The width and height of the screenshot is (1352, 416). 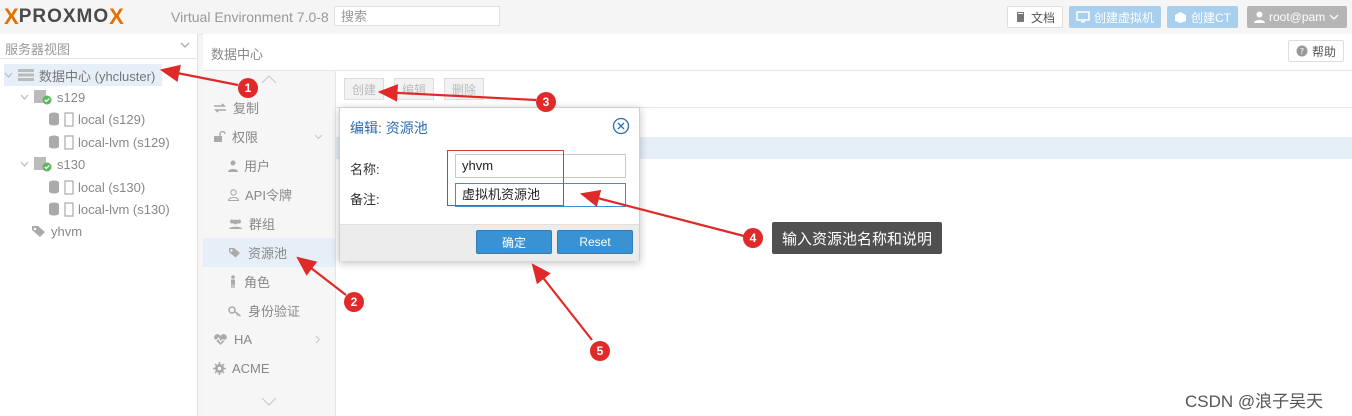 What do you see at coordinates (354, 302) in the screenshot?
I see `step-badge-2: 2` at bounding box center [354, 302].